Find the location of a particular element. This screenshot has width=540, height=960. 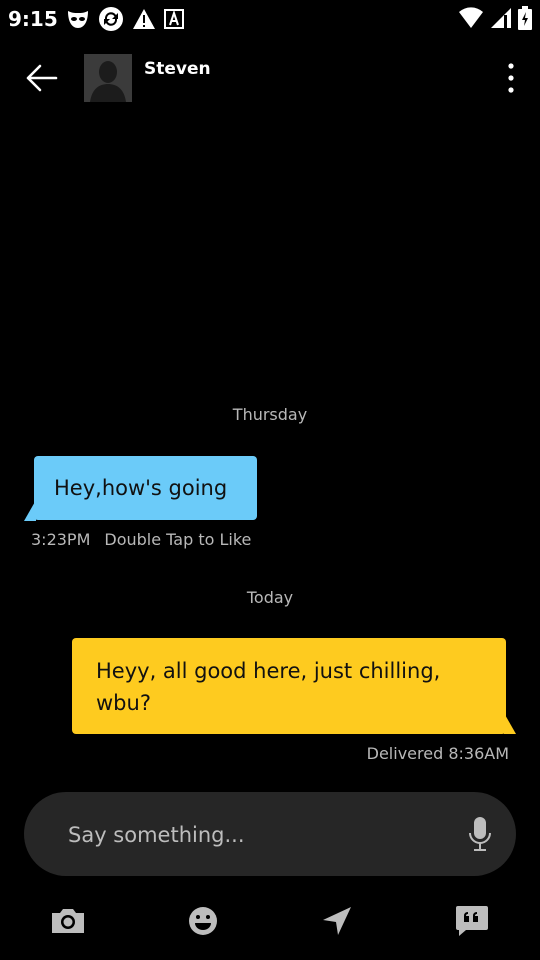

battery-icon is located at coordinates (525, 18).